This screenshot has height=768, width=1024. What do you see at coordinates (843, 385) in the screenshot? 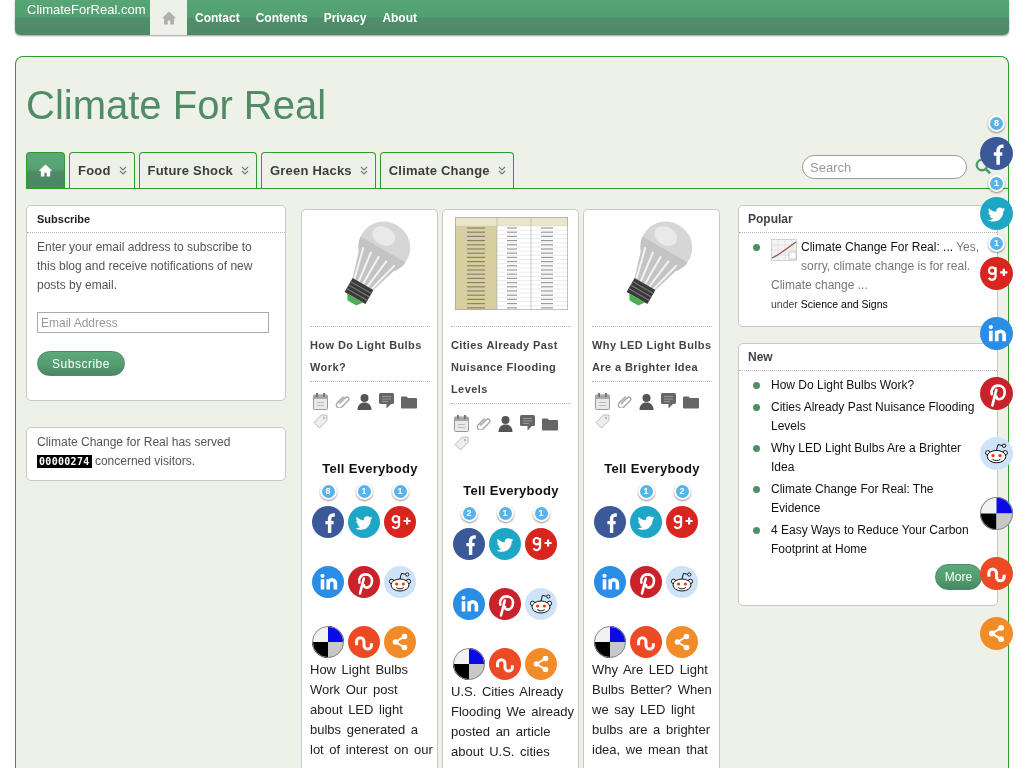
I see `new-post-link: How Do Light Bulbs Work?` at bounding box center [843, 385].